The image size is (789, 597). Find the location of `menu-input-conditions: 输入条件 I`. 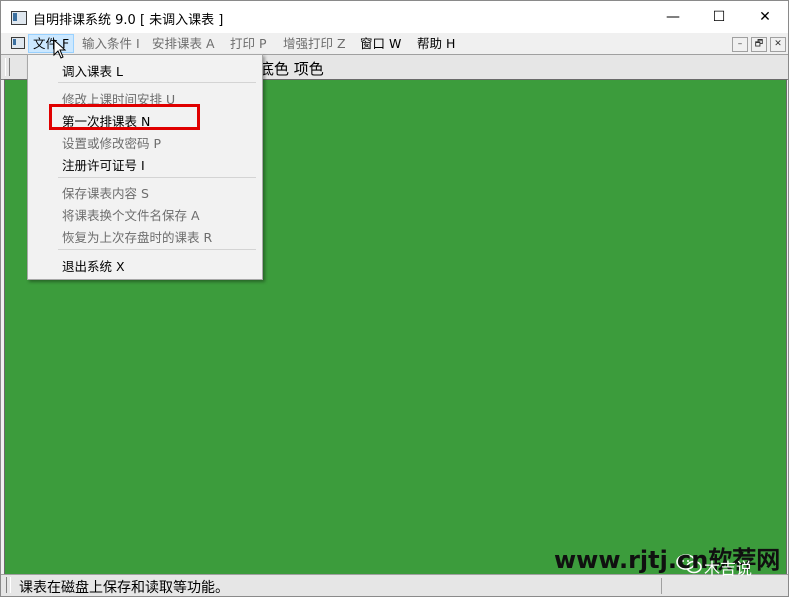

menu-input-conditions: 输入条件 I is located at coordinates (111, 43).